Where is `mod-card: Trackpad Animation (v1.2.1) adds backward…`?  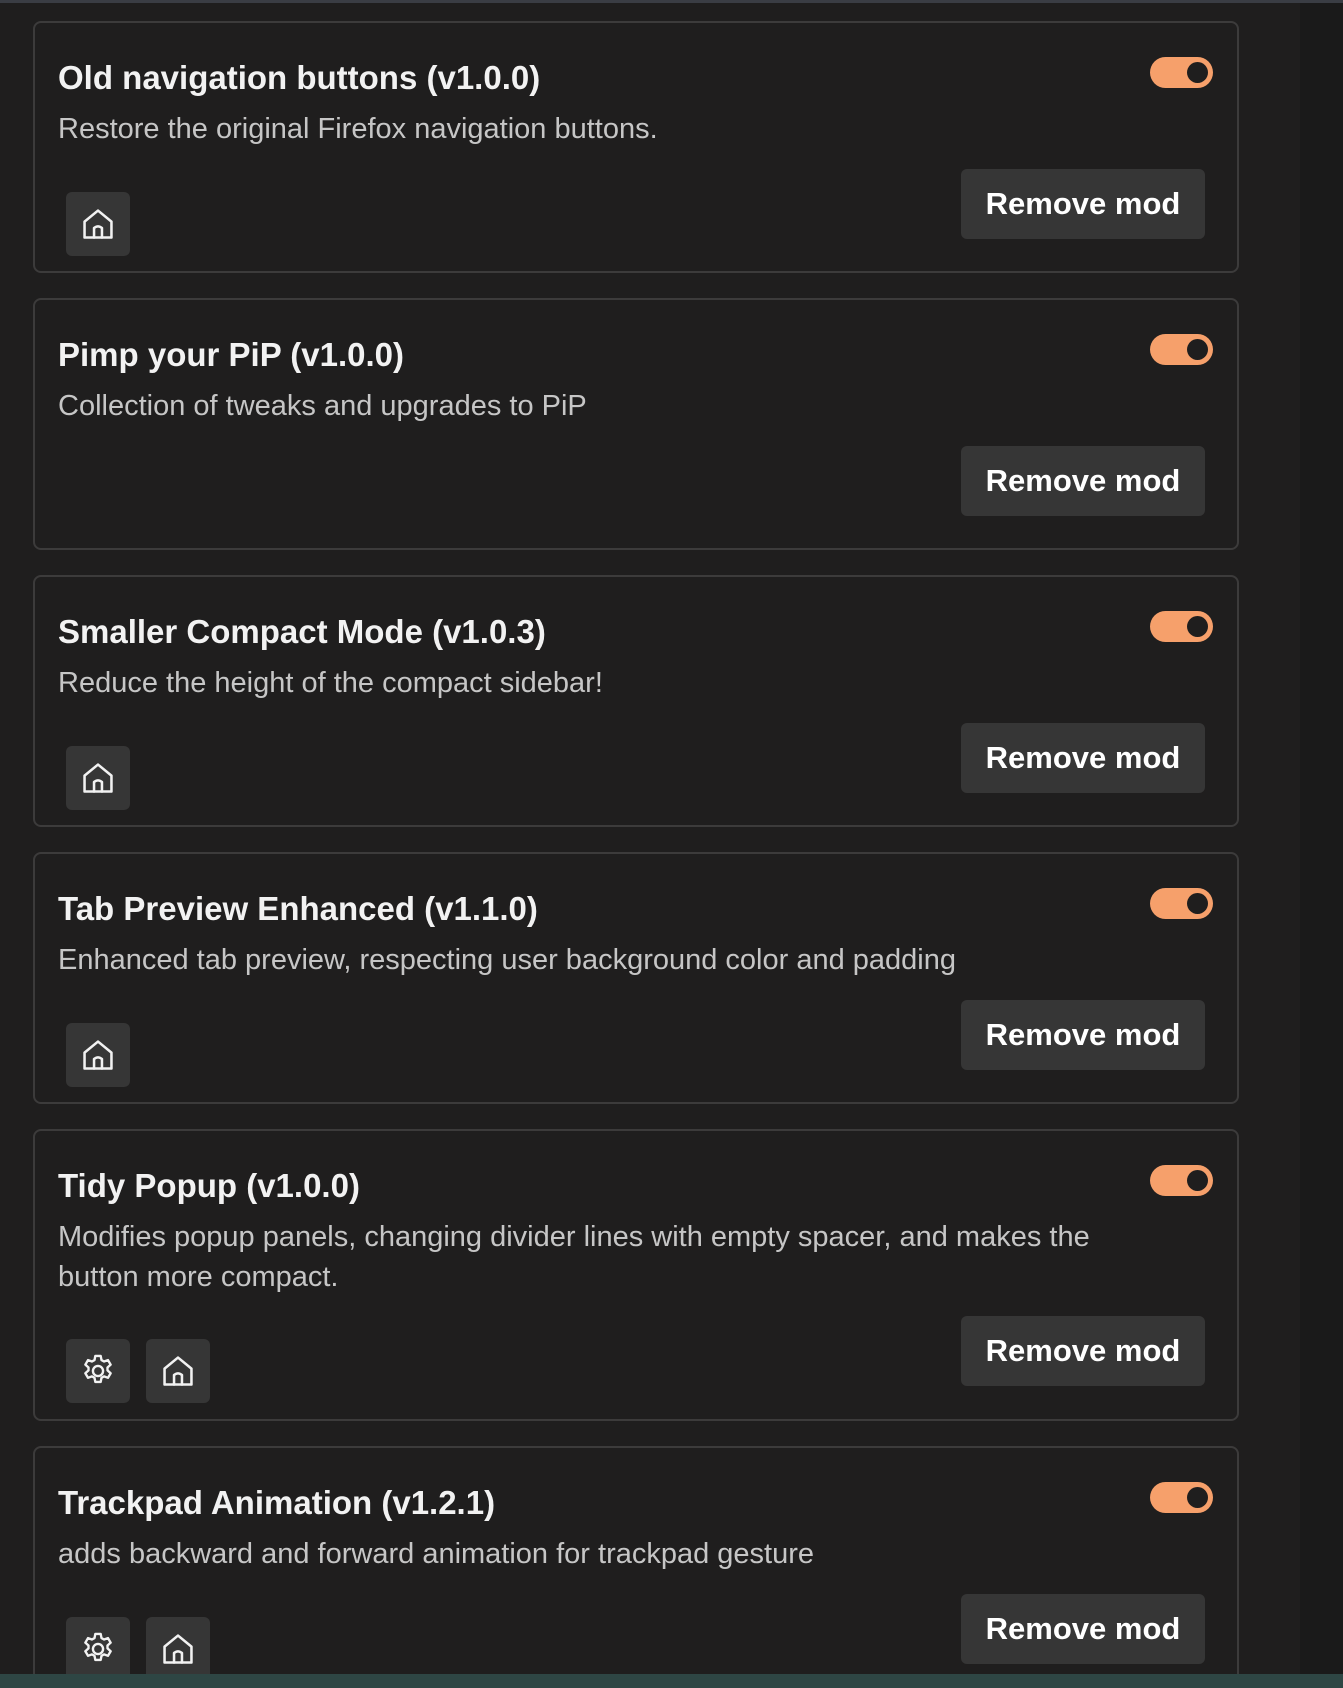 mod-card: Trackpad Animation (v1.2.1) adds backward… is located at coordinates (636, 1560).